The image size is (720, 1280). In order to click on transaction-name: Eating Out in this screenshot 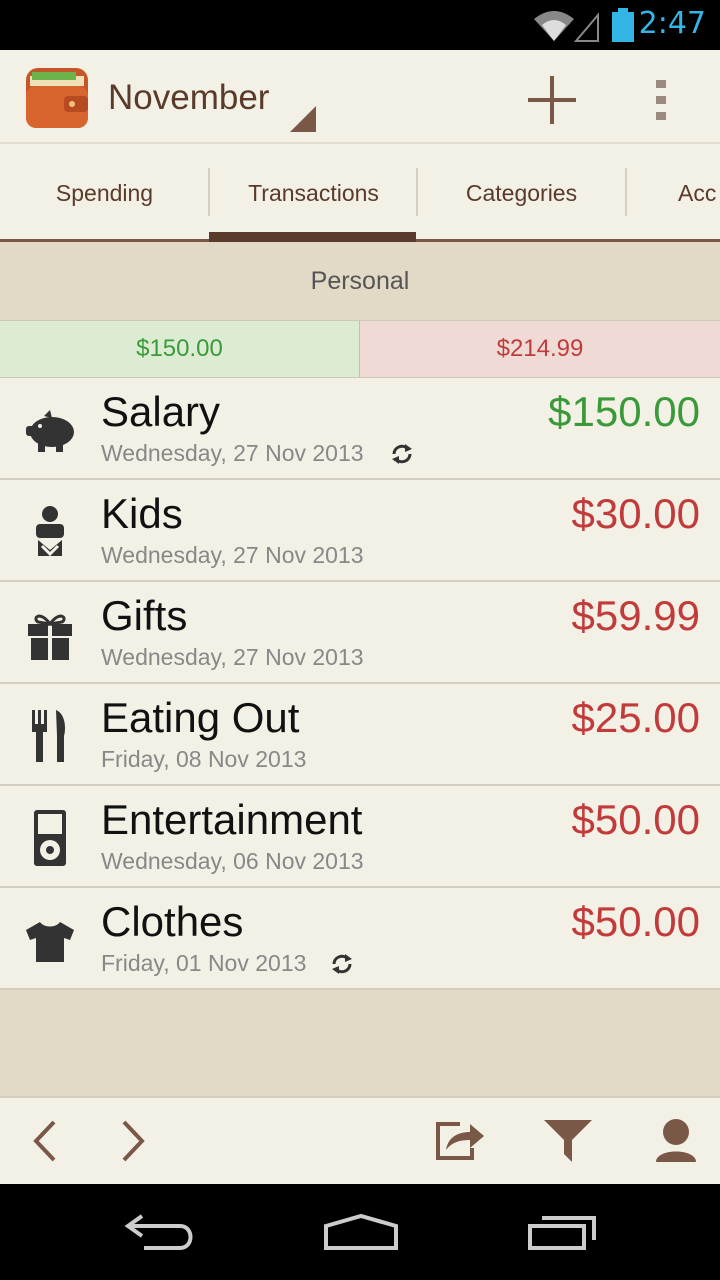, I will do `click(200, 717)`.